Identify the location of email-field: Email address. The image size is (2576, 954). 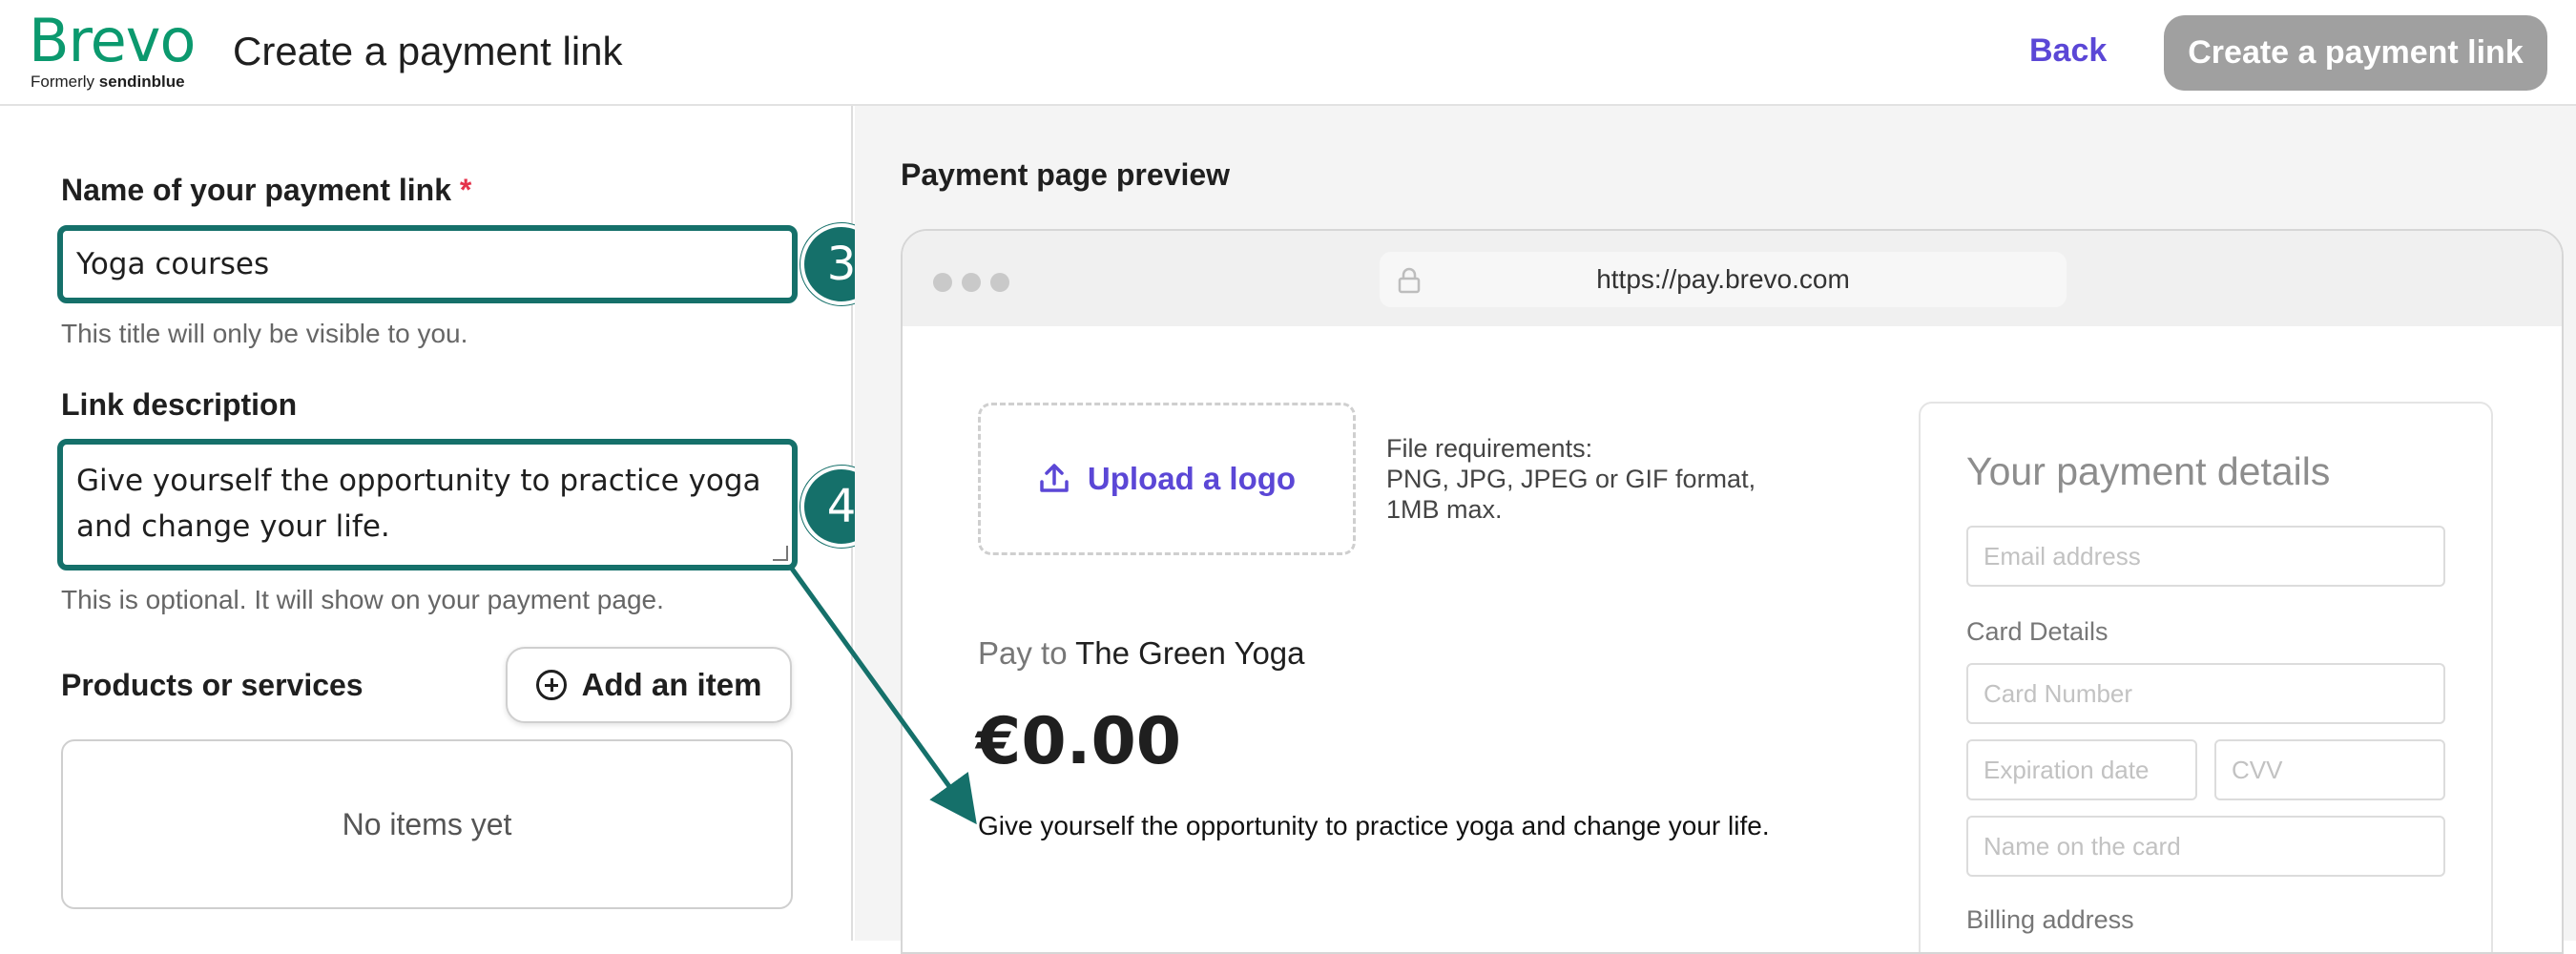
(2205, 556).